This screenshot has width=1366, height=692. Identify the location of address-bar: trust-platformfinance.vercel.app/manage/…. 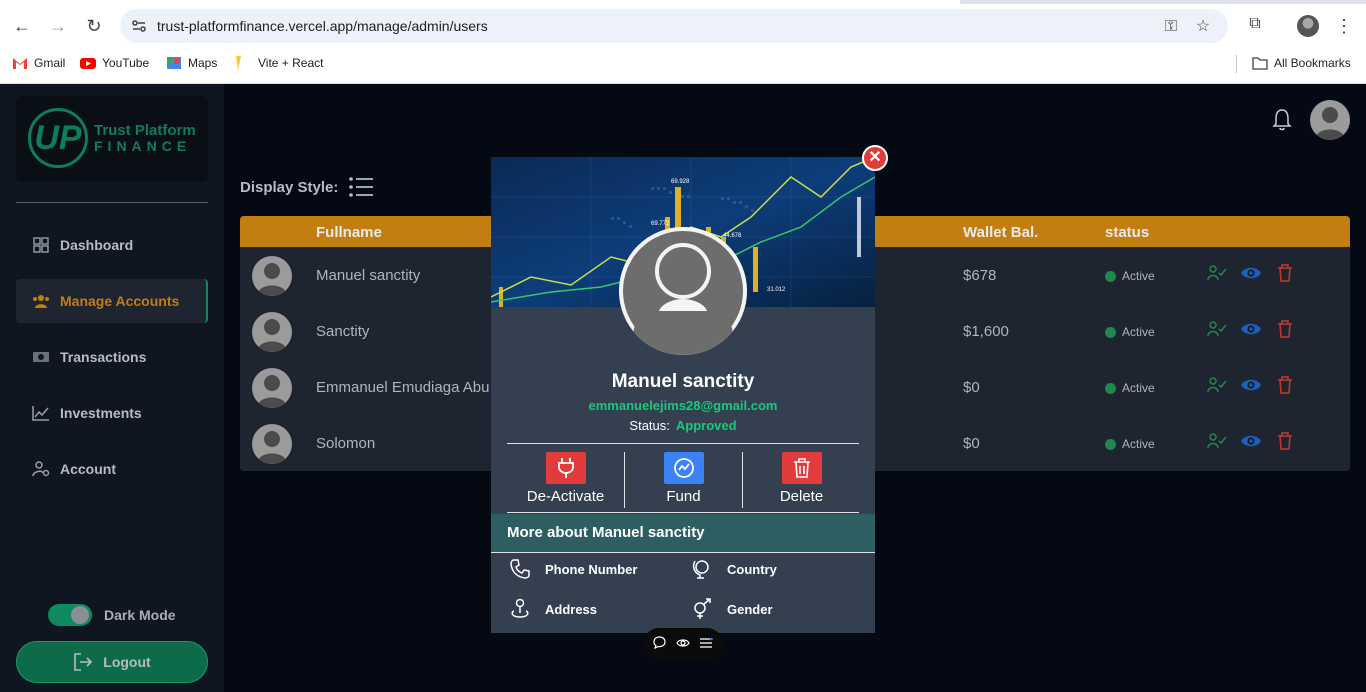
(674, 26).